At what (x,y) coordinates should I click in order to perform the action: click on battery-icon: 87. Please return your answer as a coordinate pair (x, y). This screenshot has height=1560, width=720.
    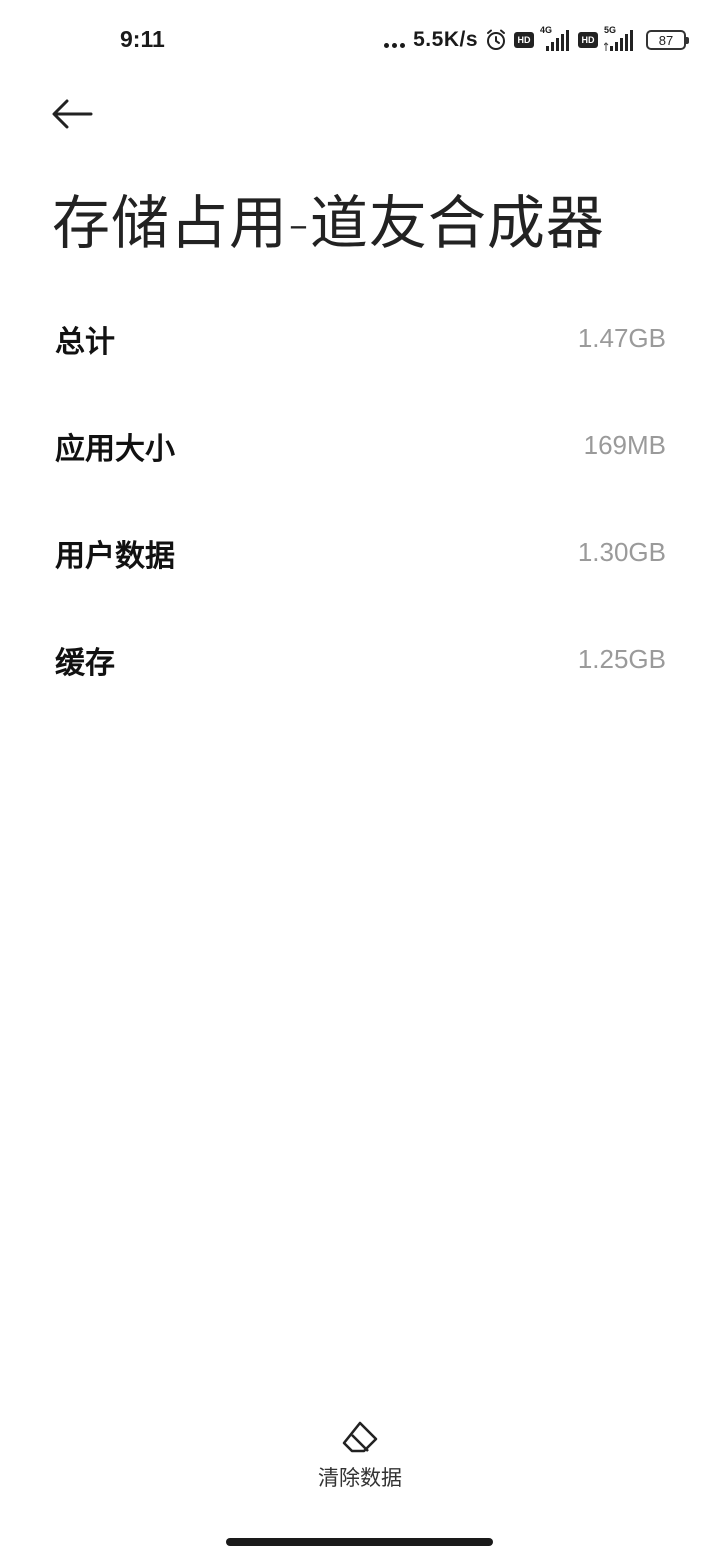
    Looking at the image, I should click on (667, 40).